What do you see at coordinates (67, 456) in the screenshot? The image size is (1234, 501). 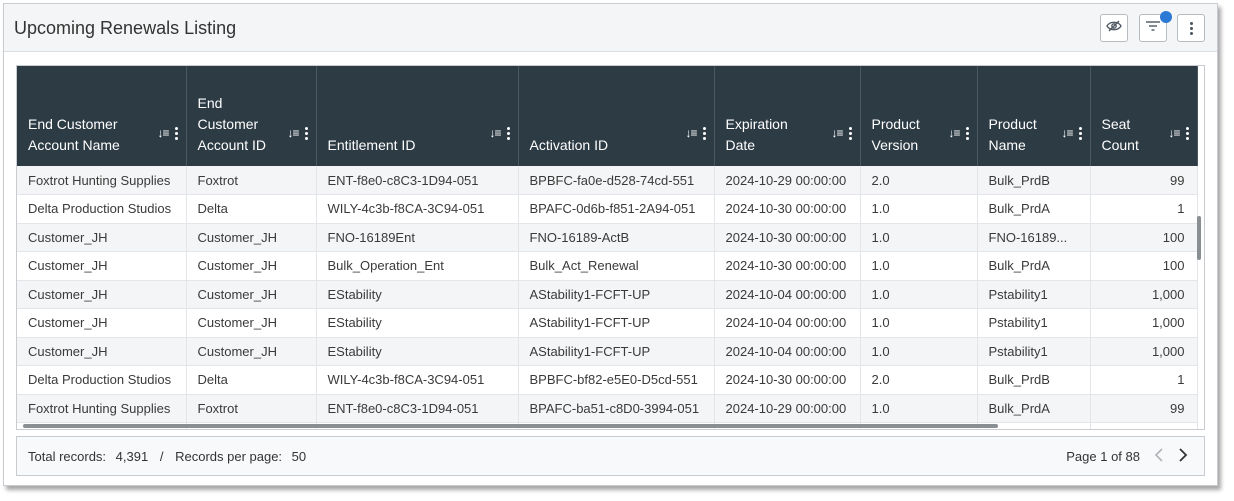 I see `total-records-label: Total records:` at bounding box center [67, 456].